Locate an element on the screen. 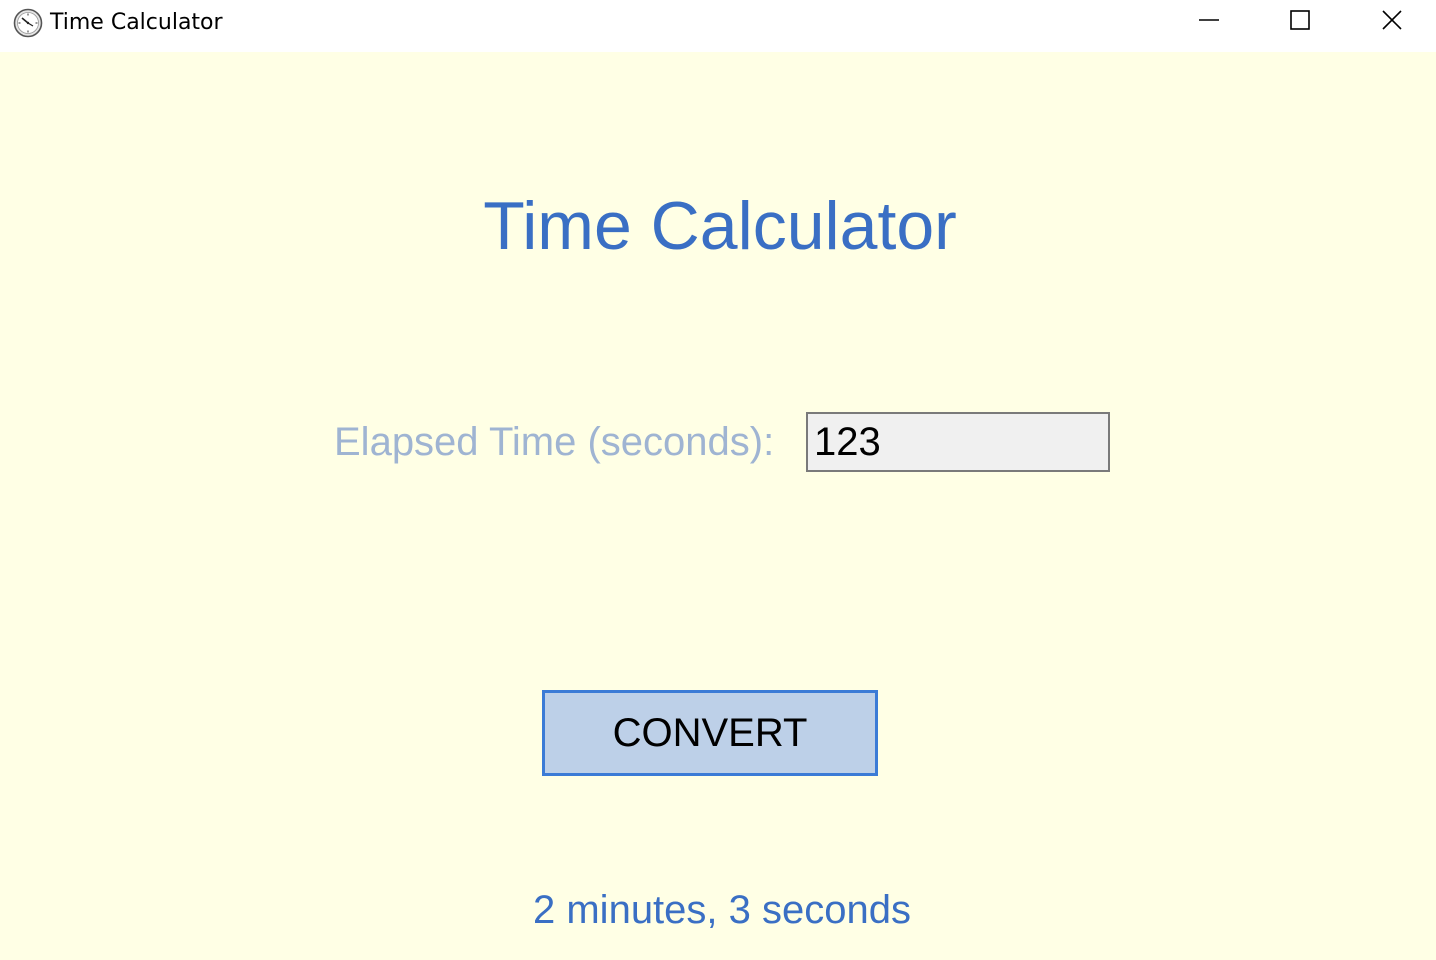 This screenshot has width=1436, height=960. clock-icon is located at coordinates (28, 23).